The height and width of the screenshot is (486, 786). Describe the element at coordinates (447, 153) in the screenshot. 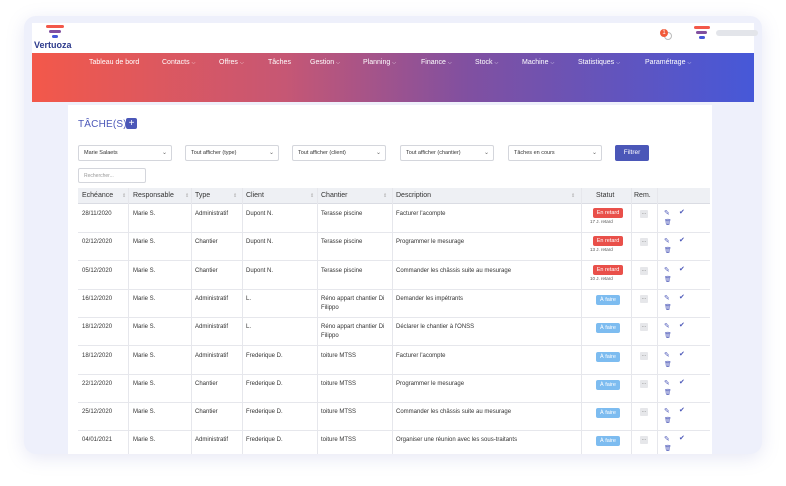

I see `filter-chantier-select: Tout afficher (chantier) ⌄` at that location.